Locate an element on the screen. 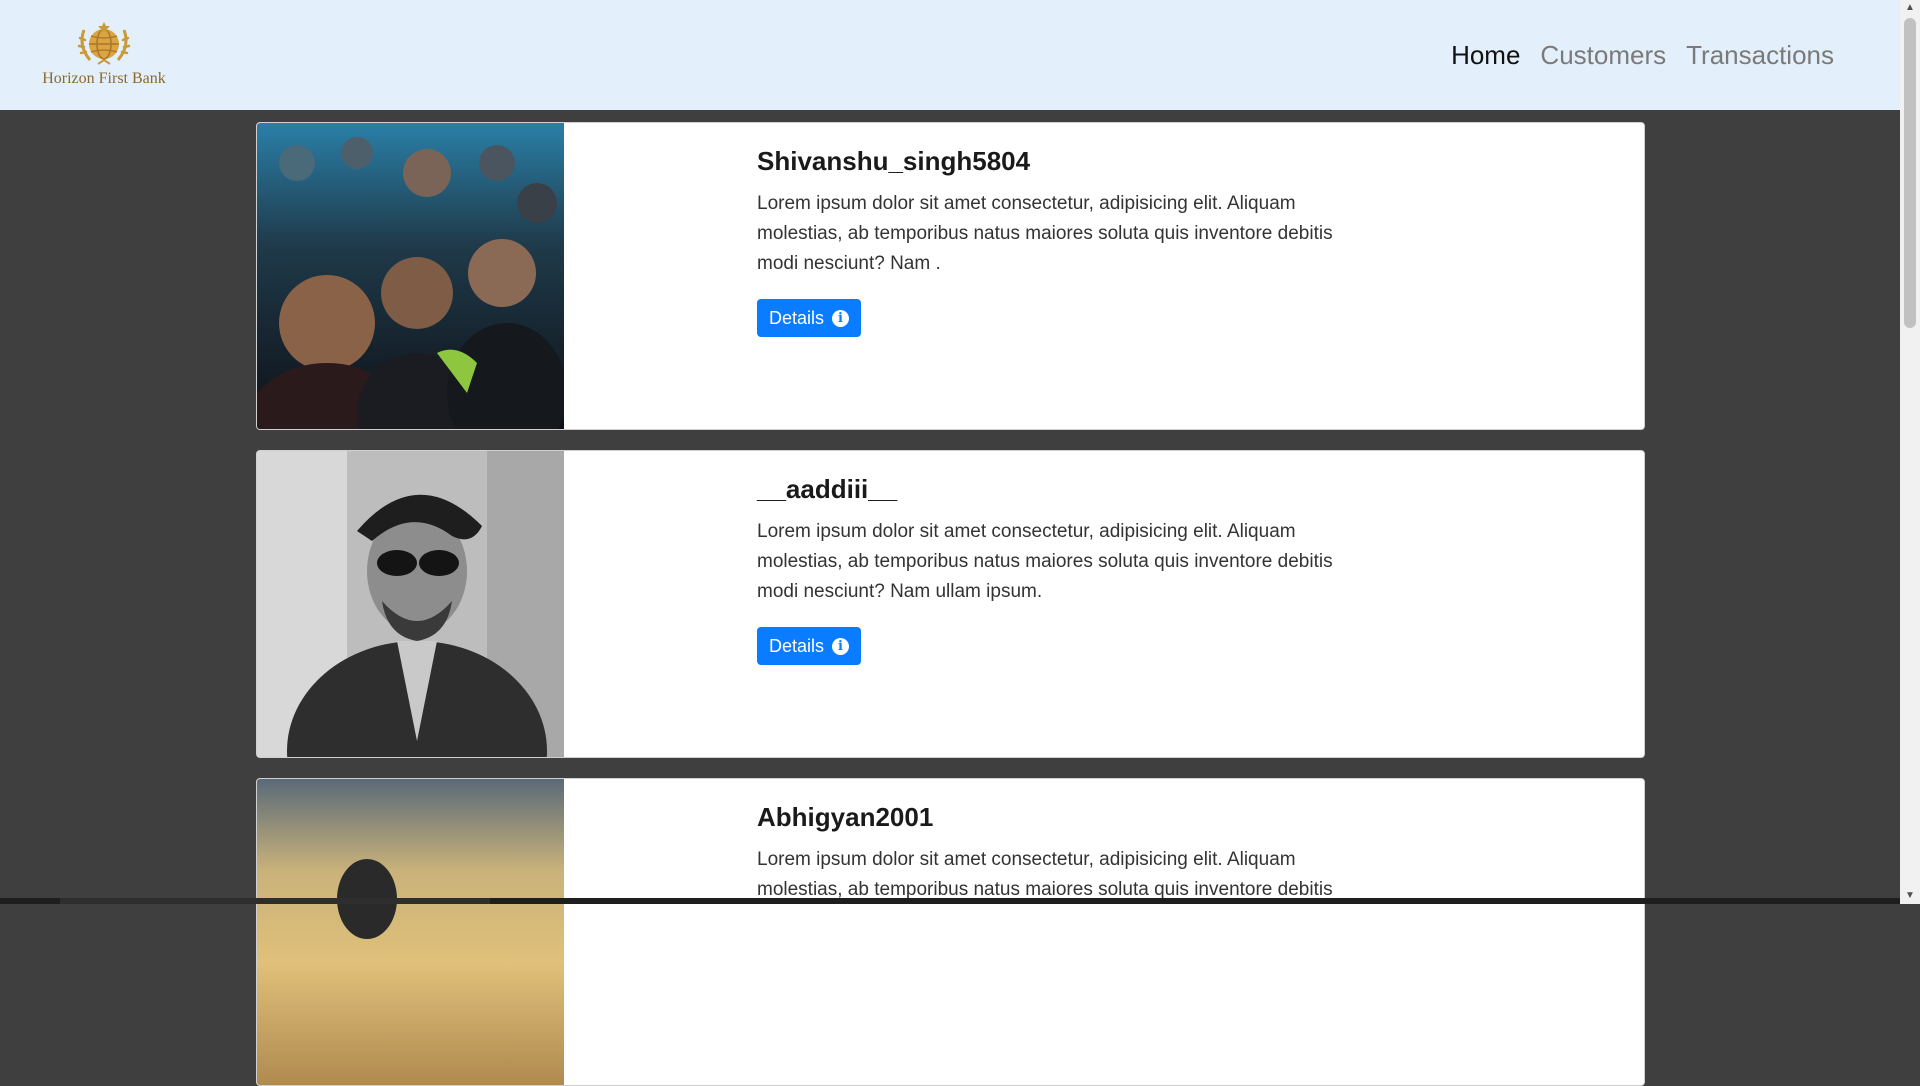  main-nav: Home Customers Transactions is located at coordinates (1642, 55).